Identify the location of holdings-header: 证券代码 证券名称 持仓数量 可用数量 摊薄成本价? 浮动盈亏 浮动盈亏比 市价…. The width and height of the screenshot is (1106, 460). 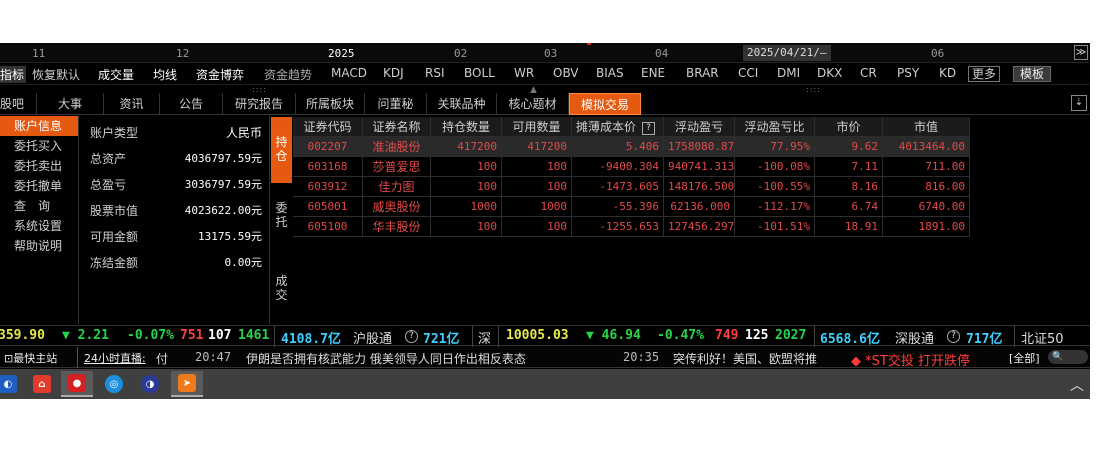
(631, 127).